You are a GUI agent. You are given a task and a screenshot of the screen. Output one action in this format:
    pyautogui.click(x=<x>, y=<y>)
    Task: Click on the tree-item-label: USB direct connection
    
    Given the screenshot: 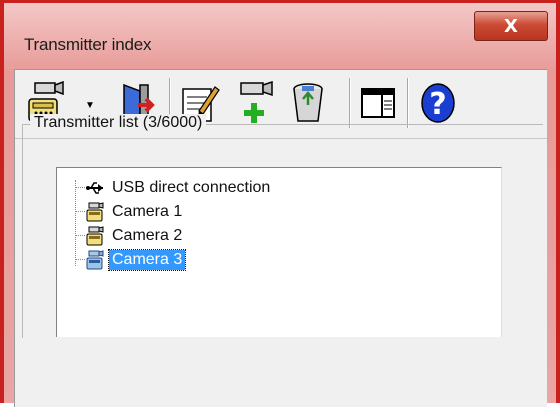 What is the action you would take?
    pyautogui.click(x=191, y=187)
    